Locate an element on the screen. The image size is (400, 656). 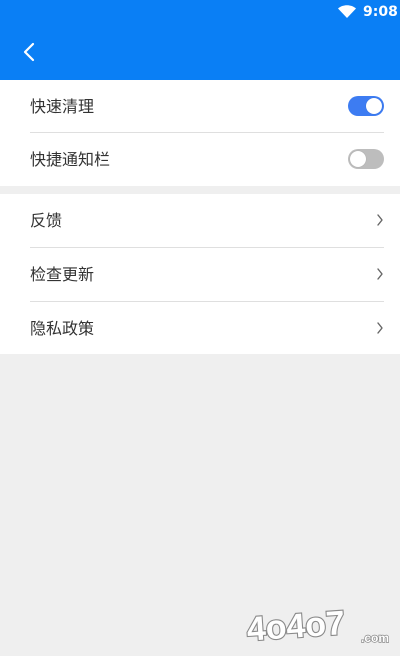
app-header: 9:08 is located at coordinates (200, 40).